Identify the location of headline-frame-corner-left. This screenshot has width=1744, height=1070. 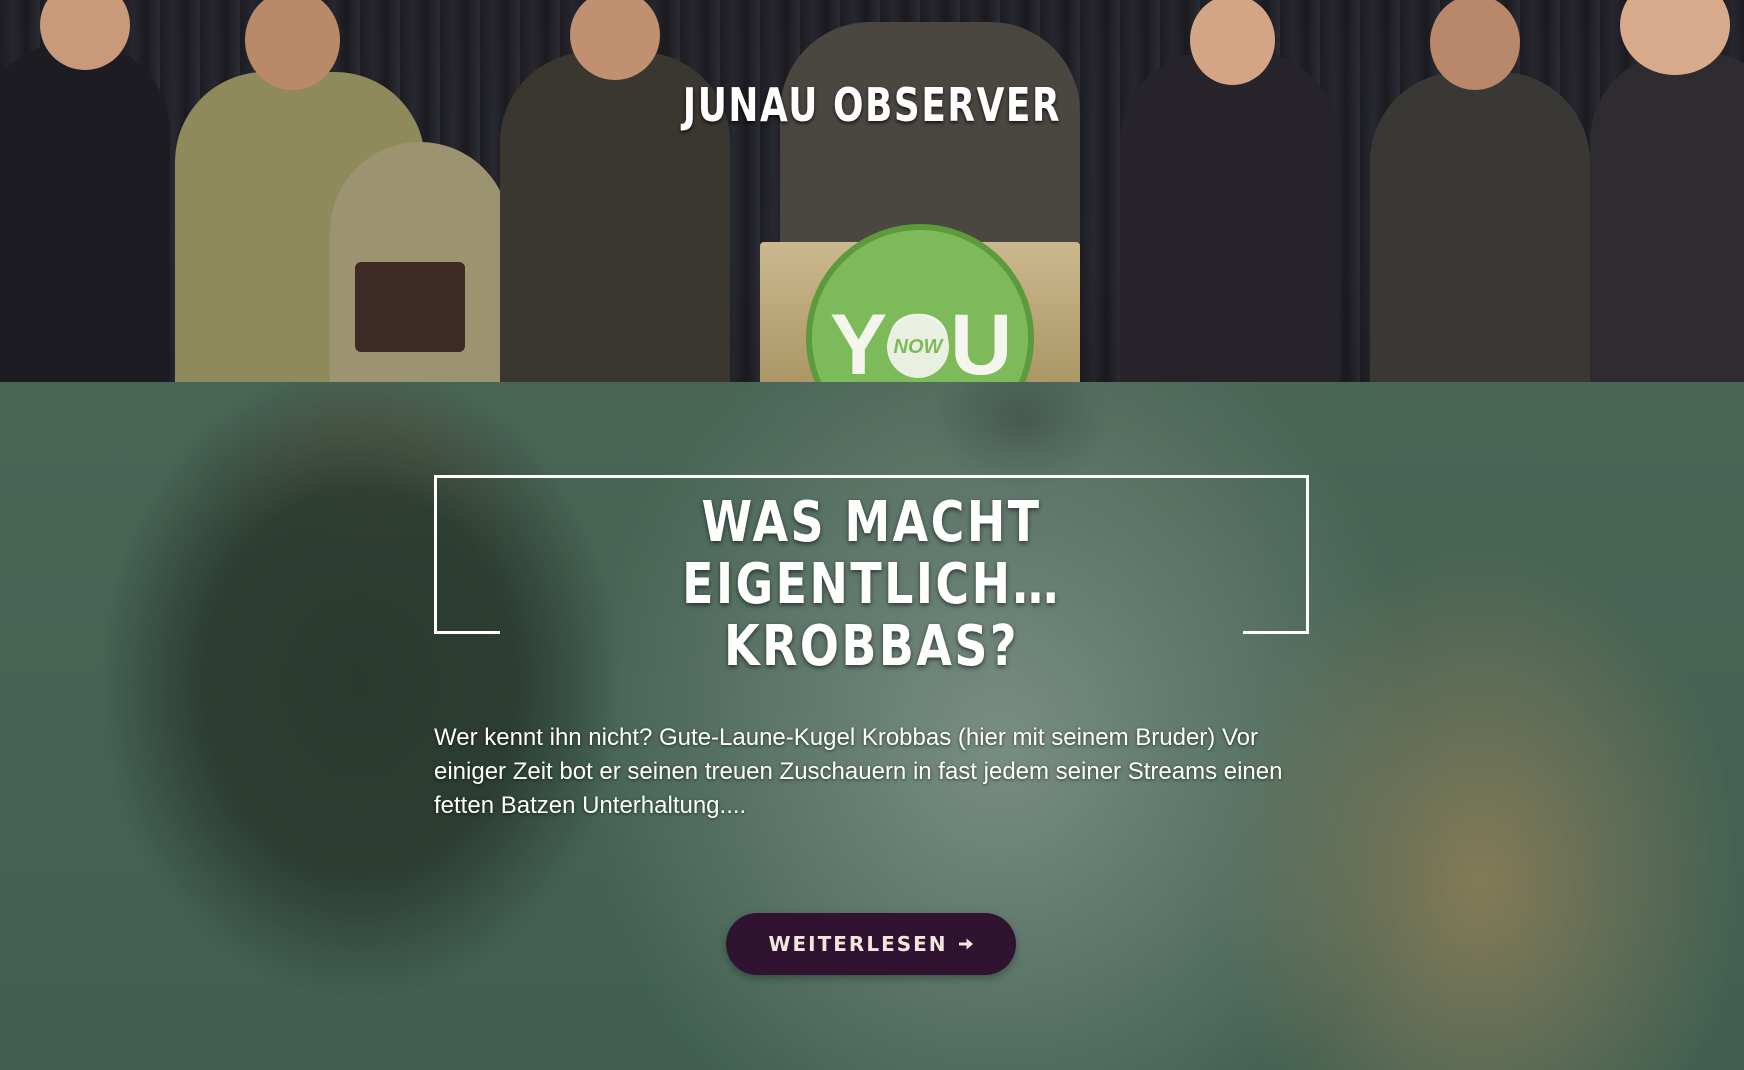
(467, 632).